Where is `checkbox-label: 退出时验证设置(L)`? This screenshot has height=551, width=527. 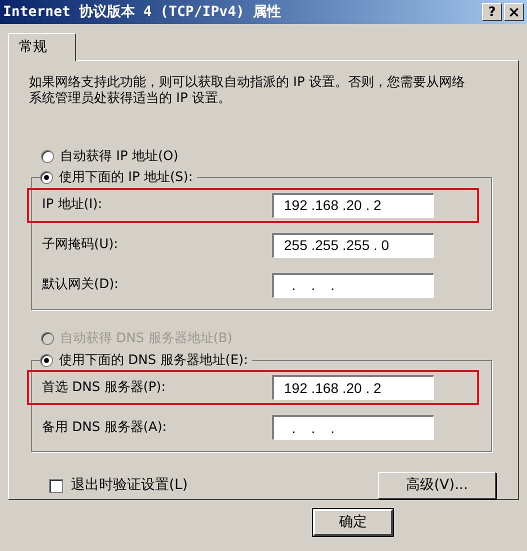 checkbox-label: 退出时验证设置(L) is located at coordinates (129, 485).